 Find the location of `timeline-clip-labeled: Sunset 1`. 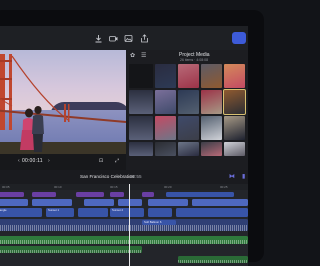

timeline-clip-labeled: Sunset 1 is located at coordinates (60, 212).